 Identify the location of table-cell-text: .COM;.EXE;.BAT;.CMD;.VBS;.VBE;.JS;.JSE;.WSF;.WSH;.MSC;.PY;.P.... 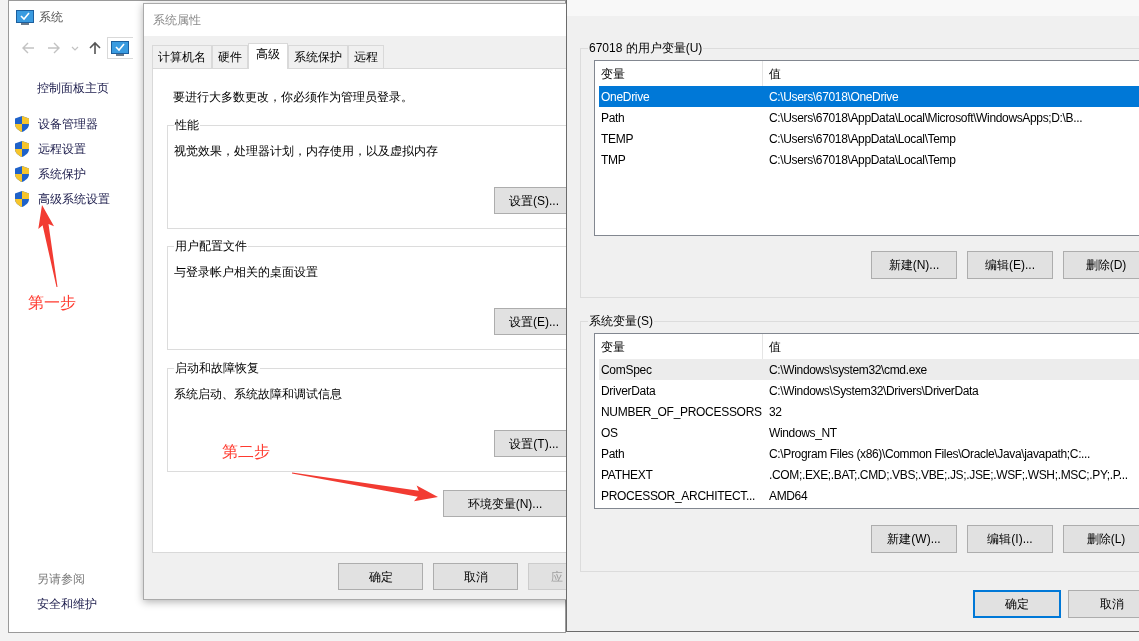
(948, 475).